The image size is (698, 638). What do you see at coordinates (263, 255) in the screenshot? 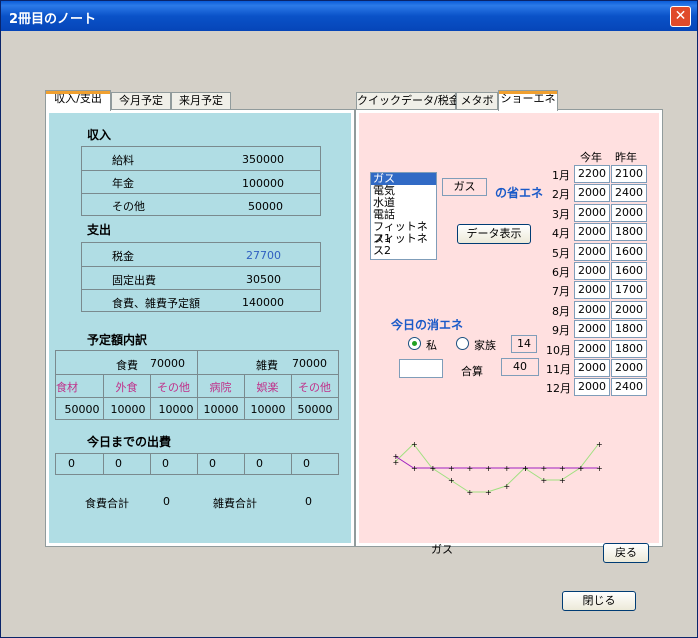
I see `expense-value-tax: 27700` at bounding box center [263, 255].